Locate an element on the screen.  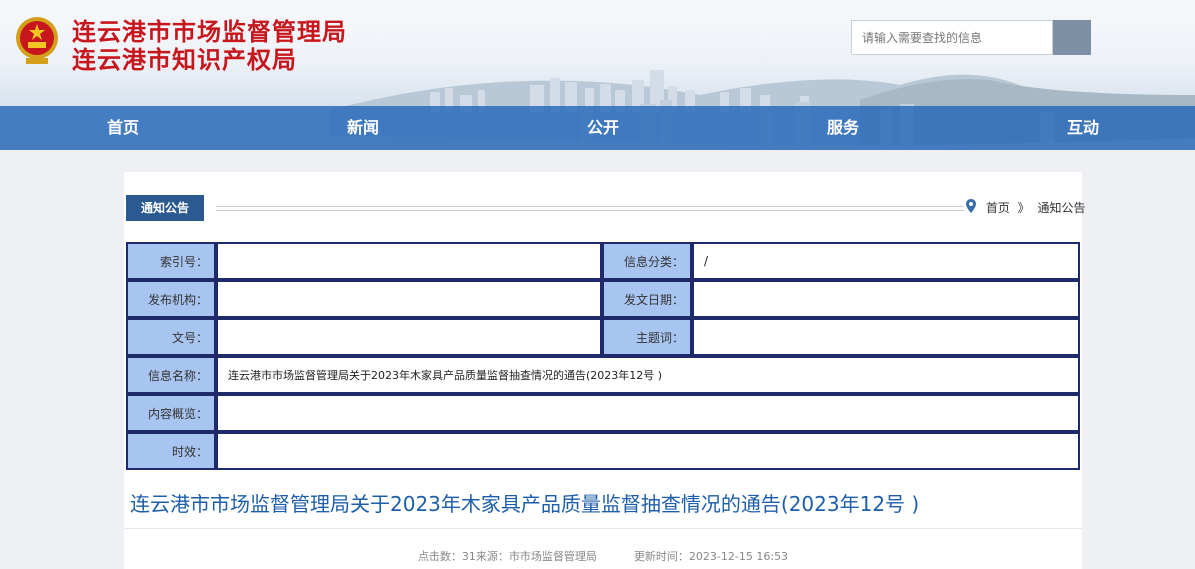
publisher-label: 发布机构： is located at coordinates (171, 299).